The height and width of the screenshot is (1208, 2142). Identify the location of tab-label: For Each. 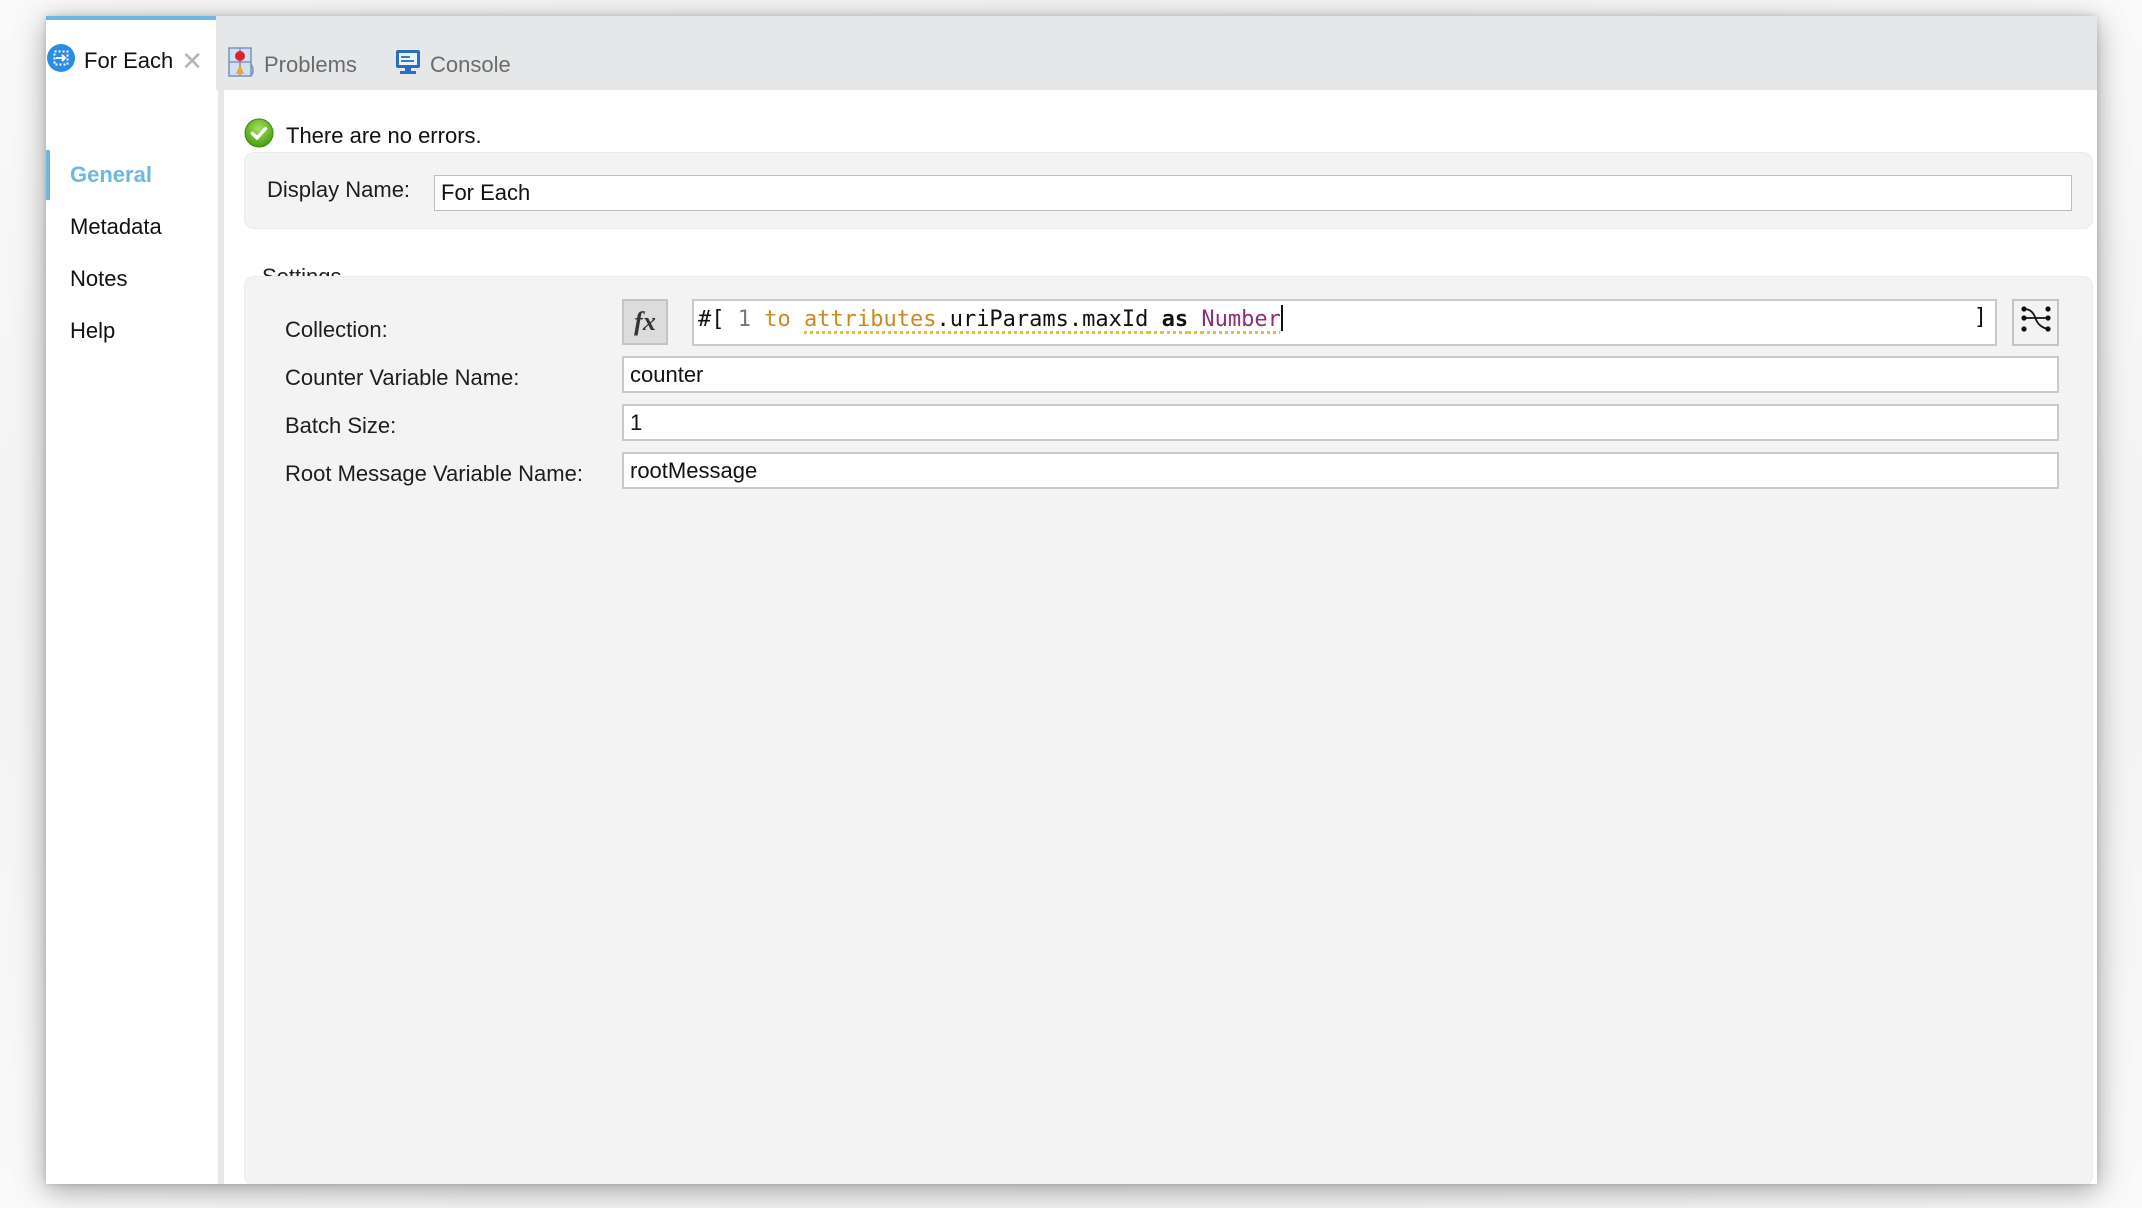
(129, 60).